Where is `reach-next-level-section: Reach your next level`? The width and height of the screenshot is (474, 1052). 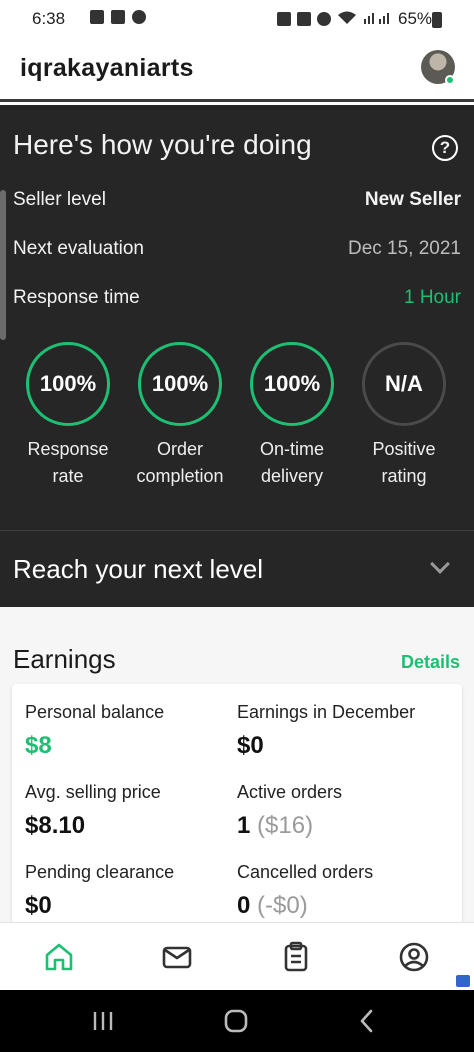 reach-next-level-section: Reach your next level is located at coordinates (237, 568).